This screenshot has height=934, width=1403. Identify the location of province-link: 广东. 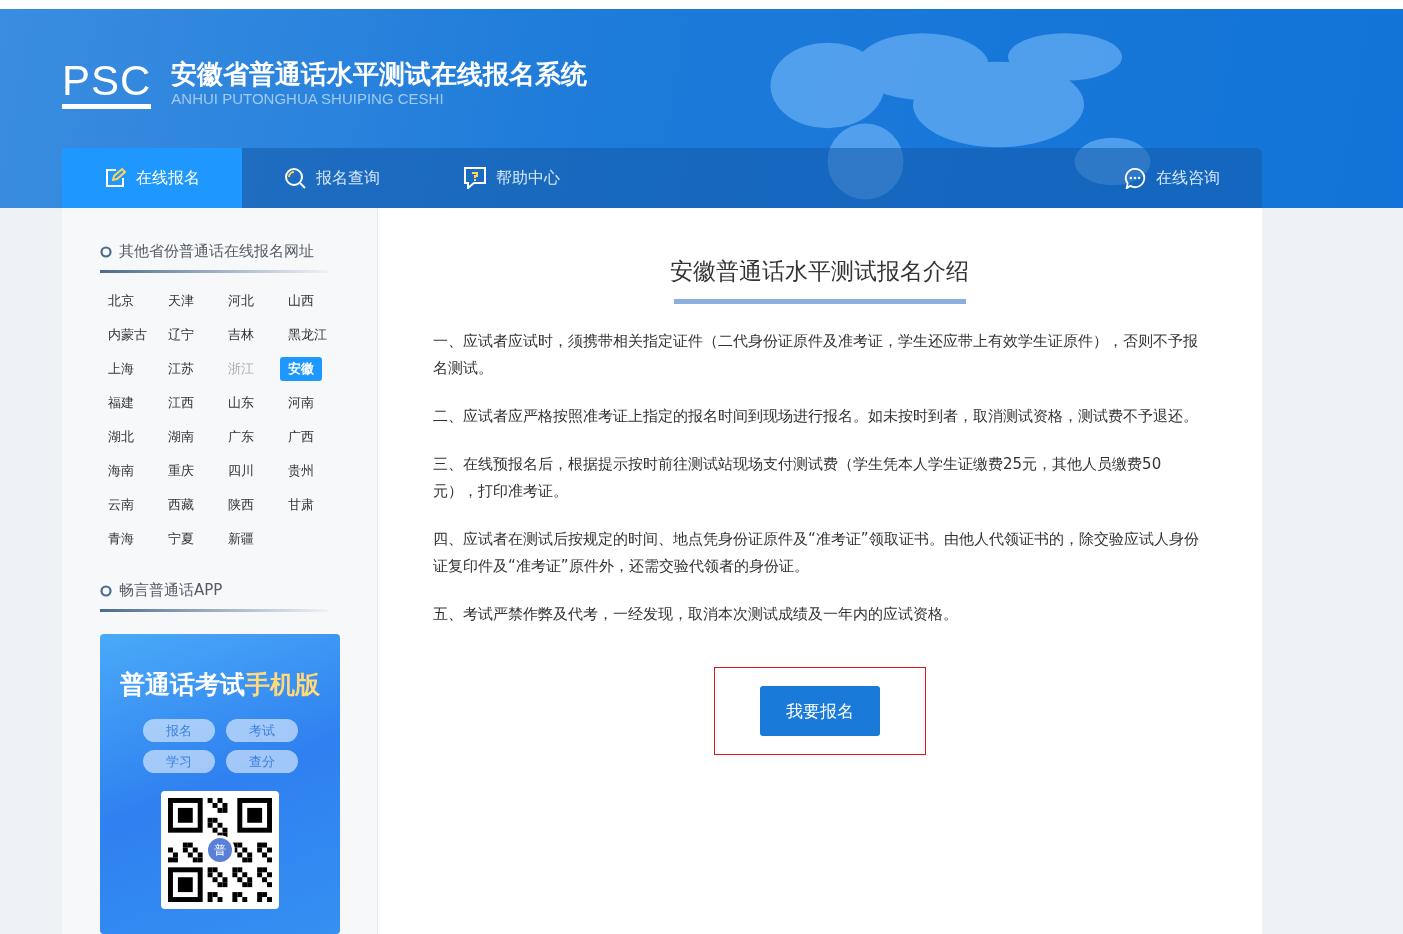
(241, 437).